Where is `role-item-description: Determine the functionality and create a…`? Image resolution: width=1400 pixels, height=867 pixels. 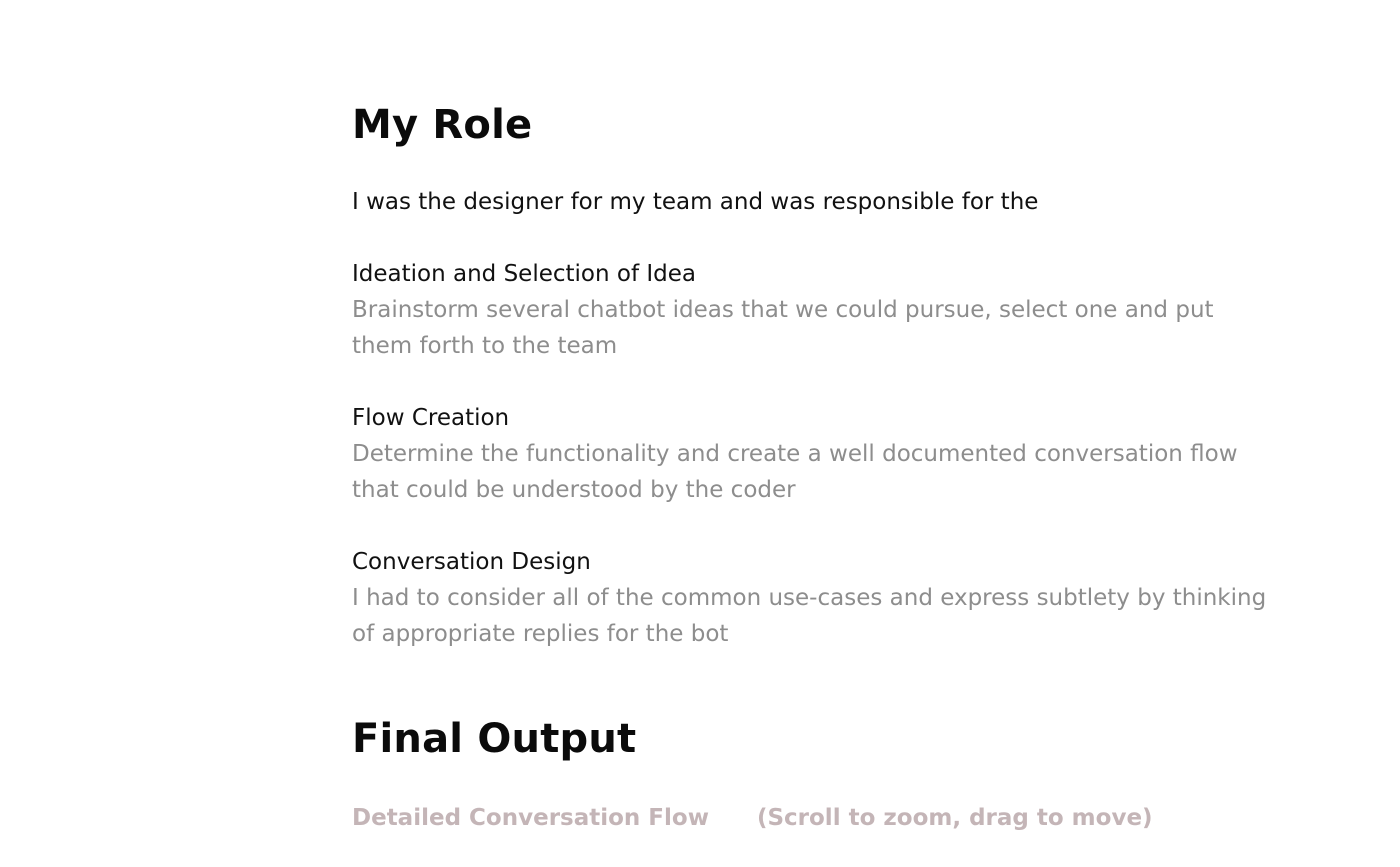
role-item-description: Determine the functionality and create a… is located at coordinates (795, 472).